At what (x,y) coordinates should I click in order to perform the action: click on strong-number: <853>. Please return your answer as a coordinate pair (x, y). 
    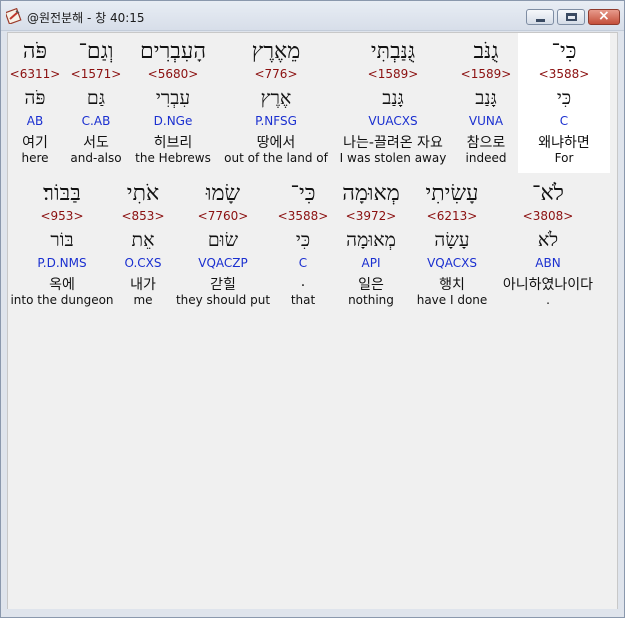
    Looking at the image, I should click on (143, 216).